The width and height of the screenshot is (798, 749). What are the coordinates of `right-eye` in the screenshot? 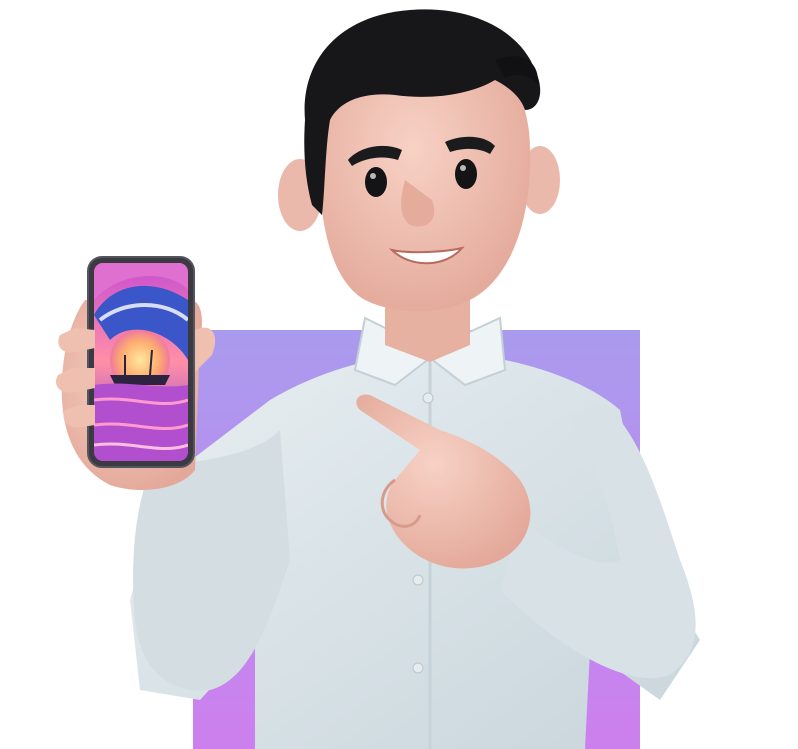 It's located at (466, 174).